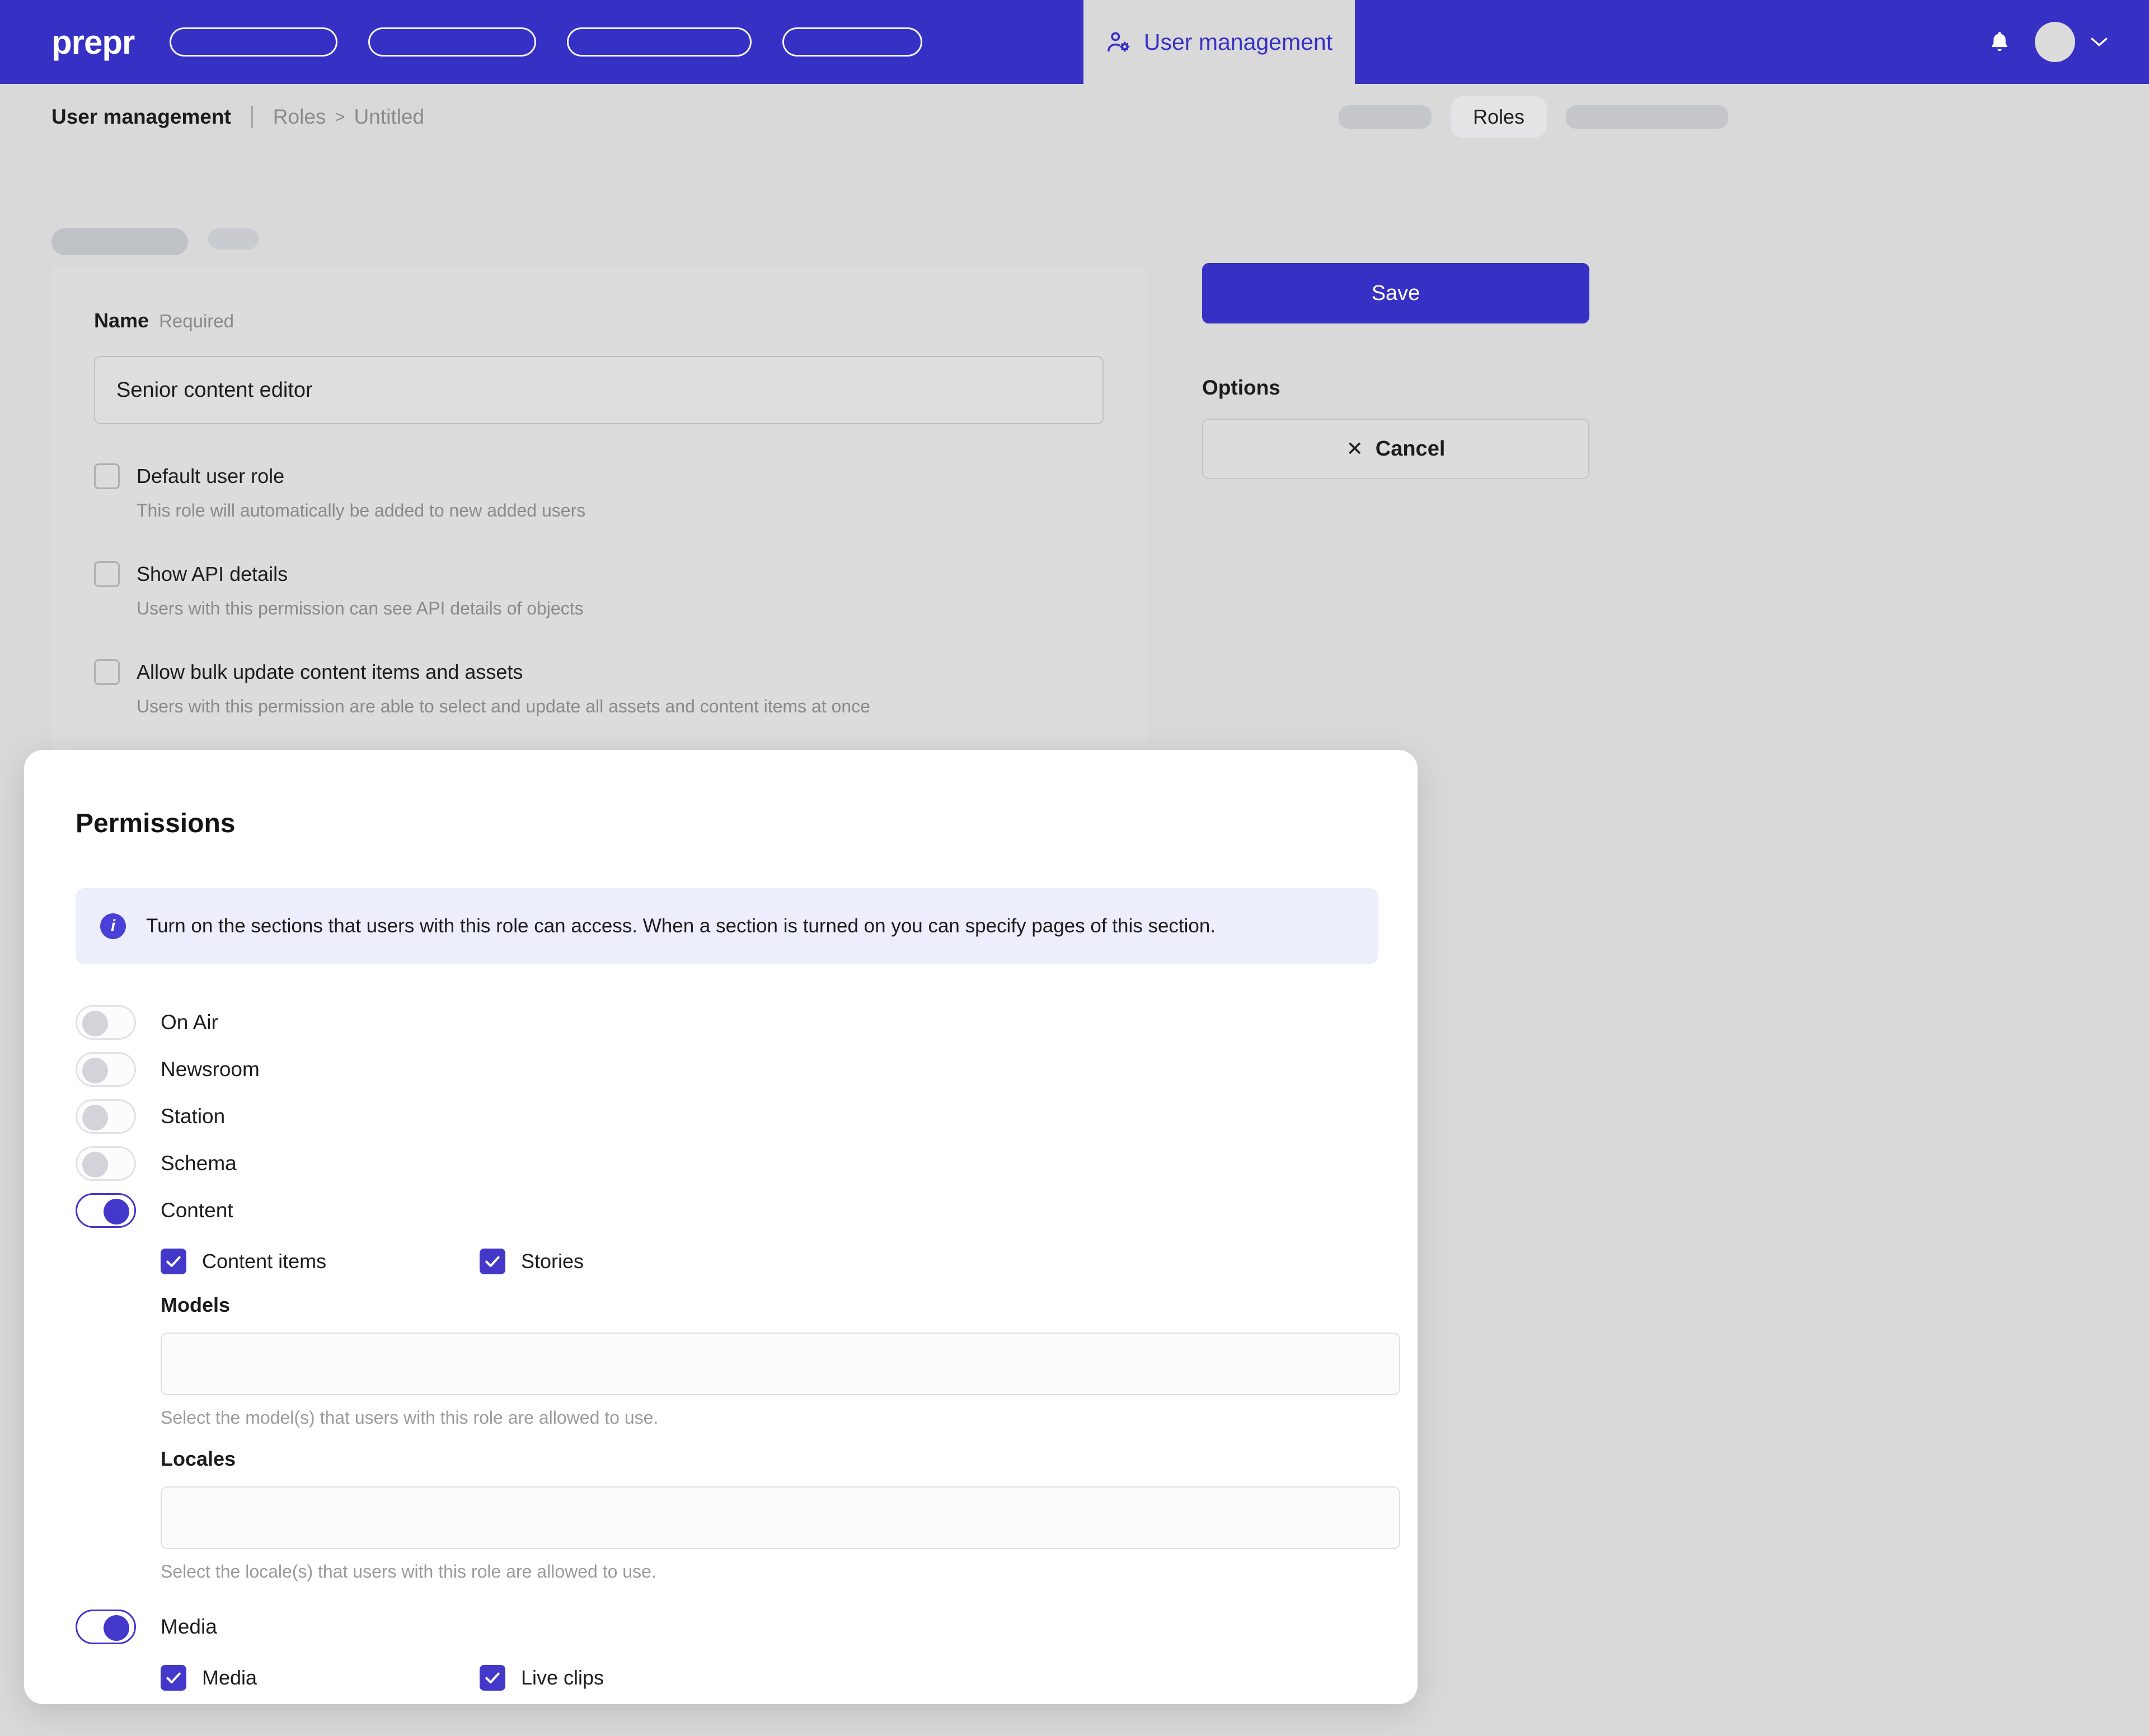  I want to click on account-menu, so click(2072, 42).